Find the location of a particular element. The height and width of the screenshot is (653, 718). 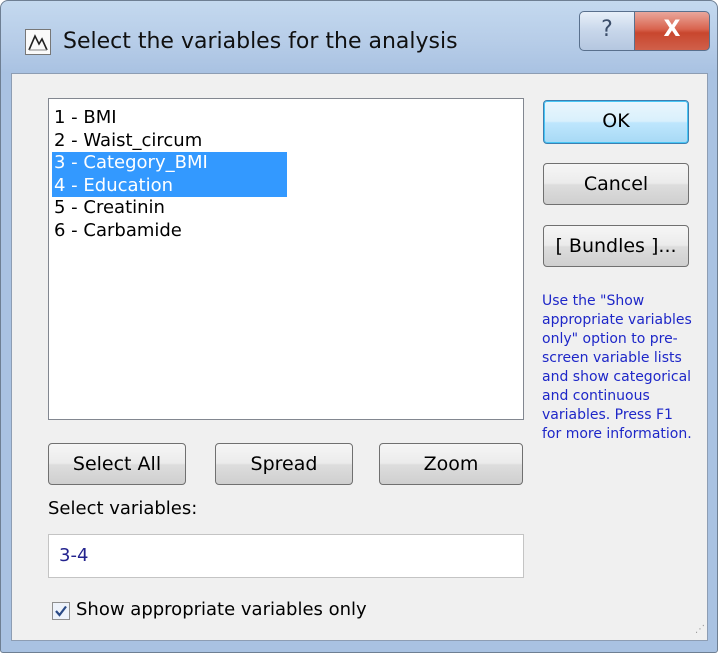

close-button: X is located at coordinates (672, 31).